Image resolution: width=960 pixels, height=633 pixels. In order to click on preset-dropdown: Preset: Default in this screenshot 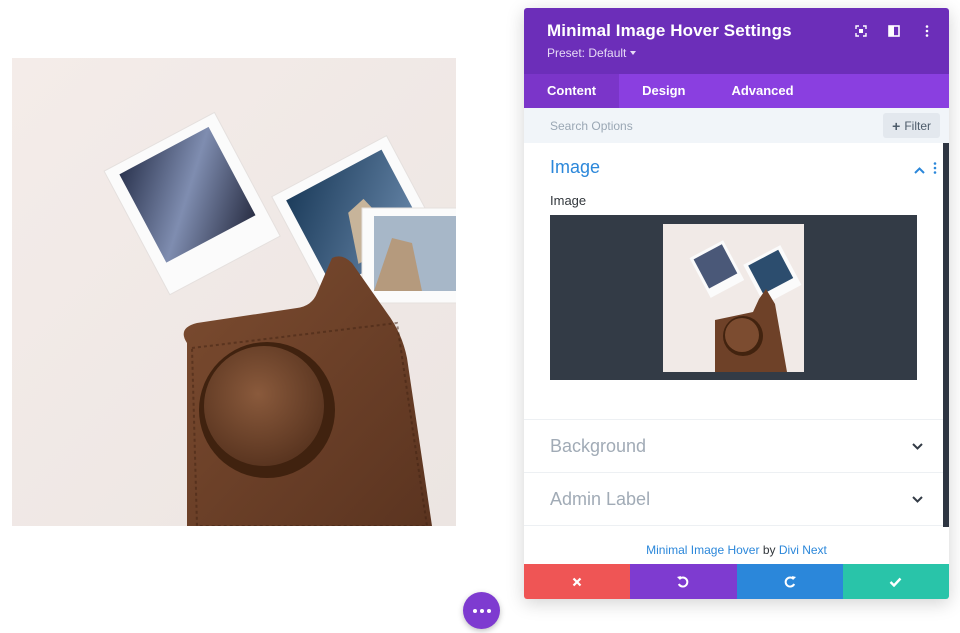, I will do `click(592, 53)`.